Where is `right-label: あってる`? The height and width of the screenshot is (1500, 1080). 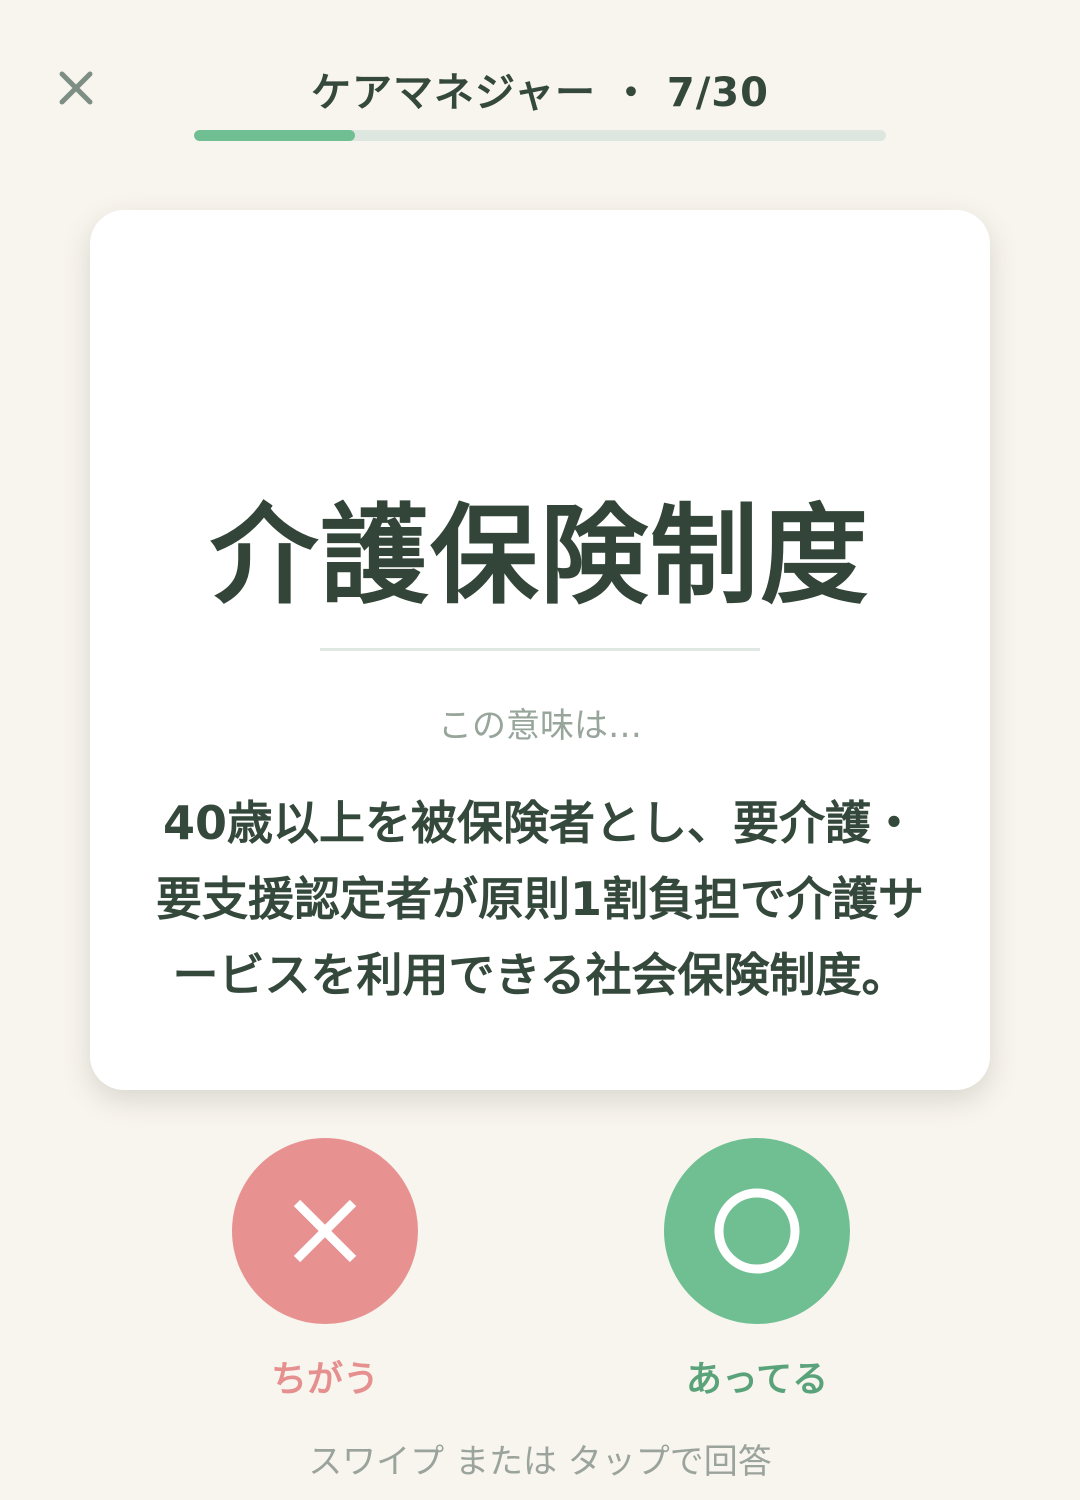 right-label: あってる is located at coordinates (757, 1376).